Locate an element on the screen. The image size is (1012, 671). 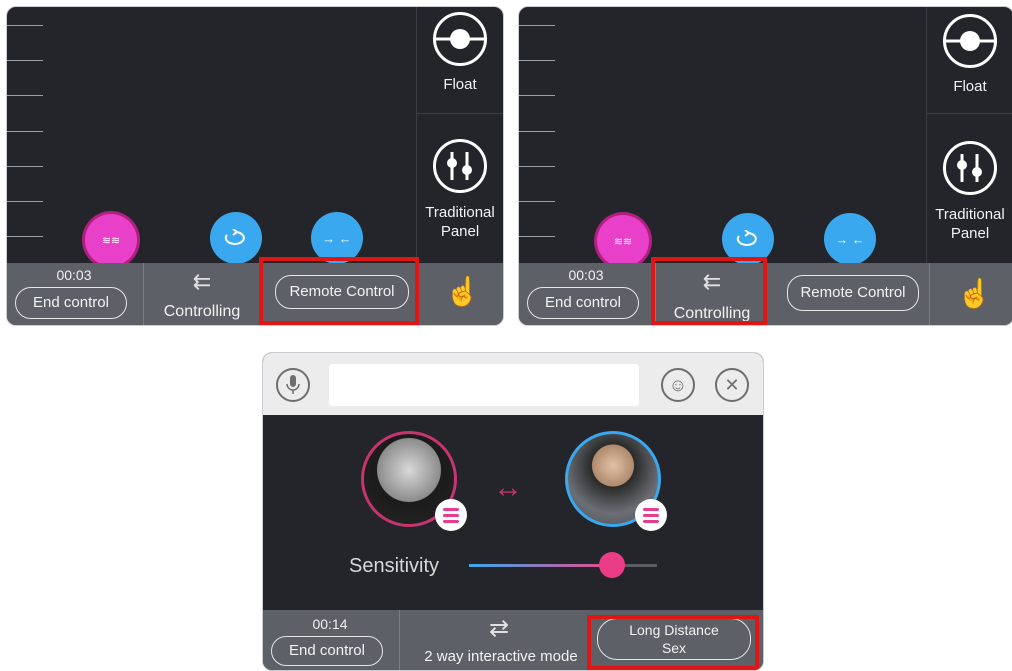
swap-icon: ⇄ is located at coordinates (499, 628).